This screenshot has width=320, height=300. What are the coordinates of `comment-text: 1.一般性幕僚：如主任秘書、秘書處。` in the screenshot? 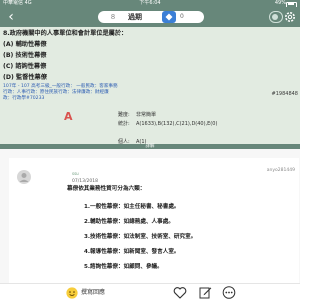 It's located at (132, 207).